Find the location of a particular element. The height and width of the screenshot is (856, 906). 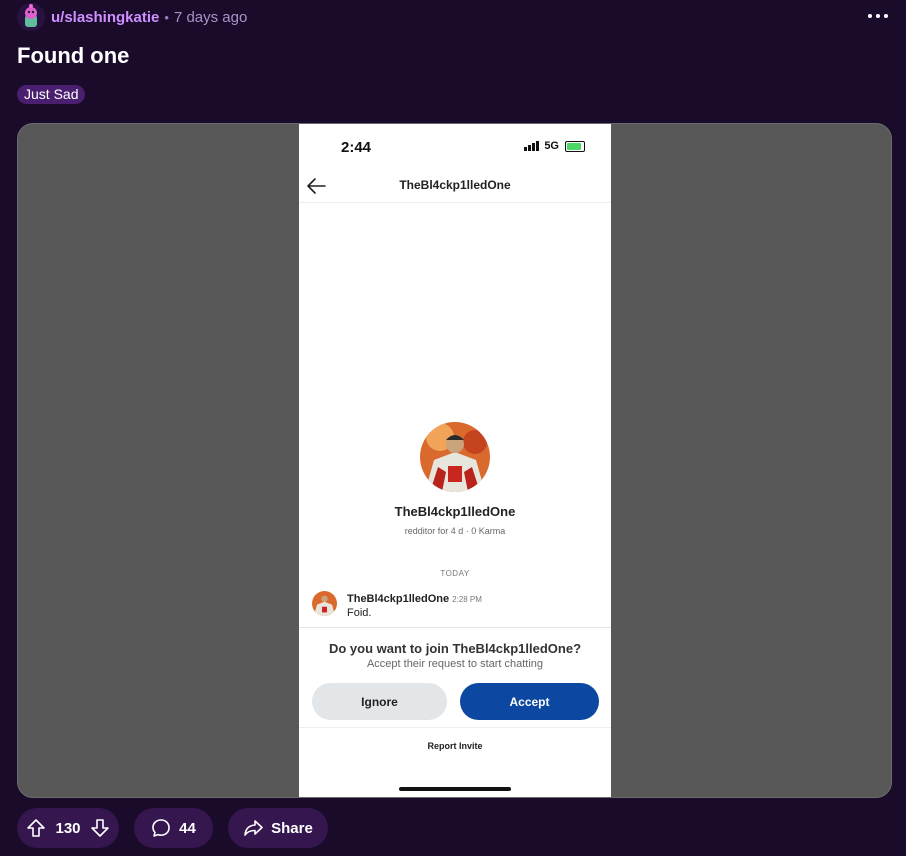

invite-question: Do you want to join TheBl4ckp1lledOne? is located at coordinates (455, 648).